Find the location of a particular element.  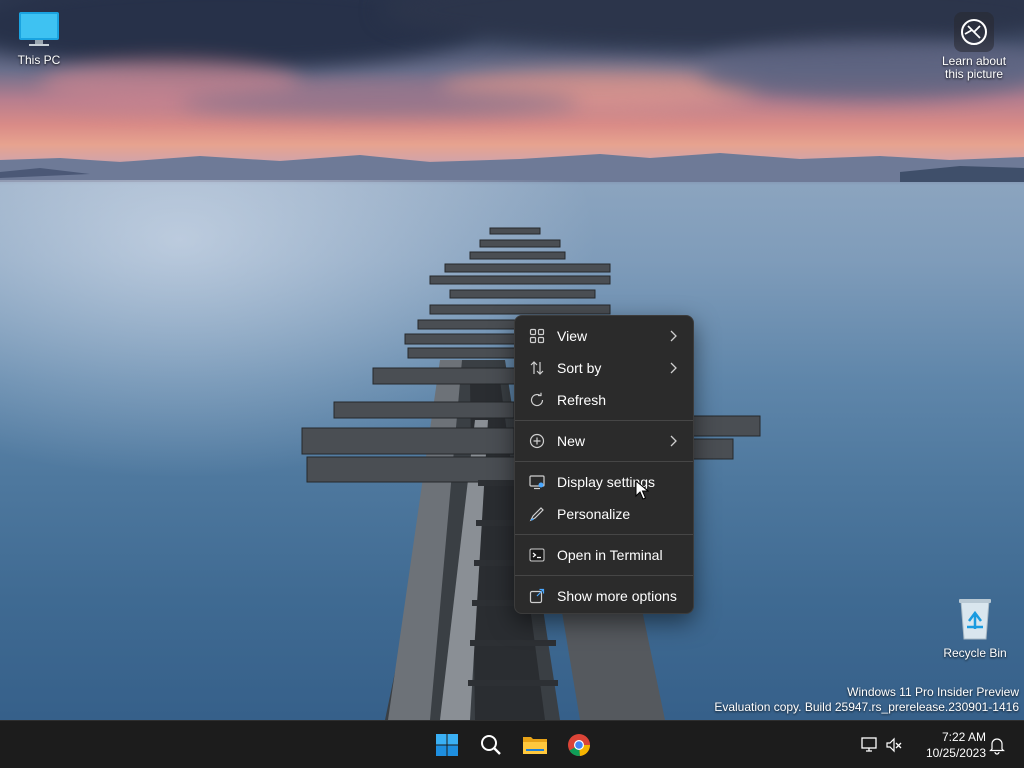

menu-item-personalize: Personalize is located at coordinates (604, 514).